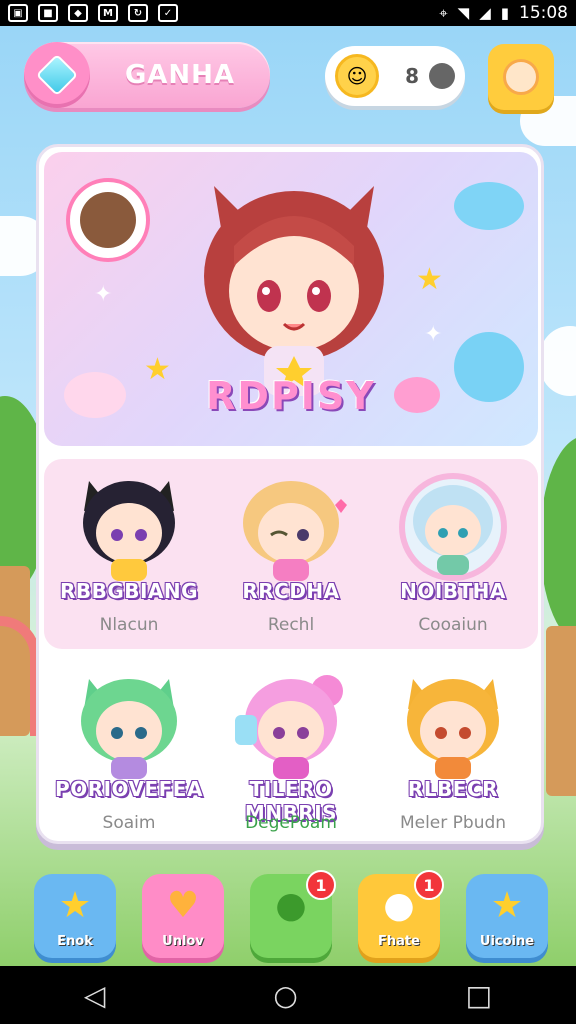 This screenshot has height=1024, width=576. I want to click on status-bar: ▣ ■ ◆ M ↻ ✓ ⌖ ◥ ◢ ▮ 15:08, so click(288, 13).